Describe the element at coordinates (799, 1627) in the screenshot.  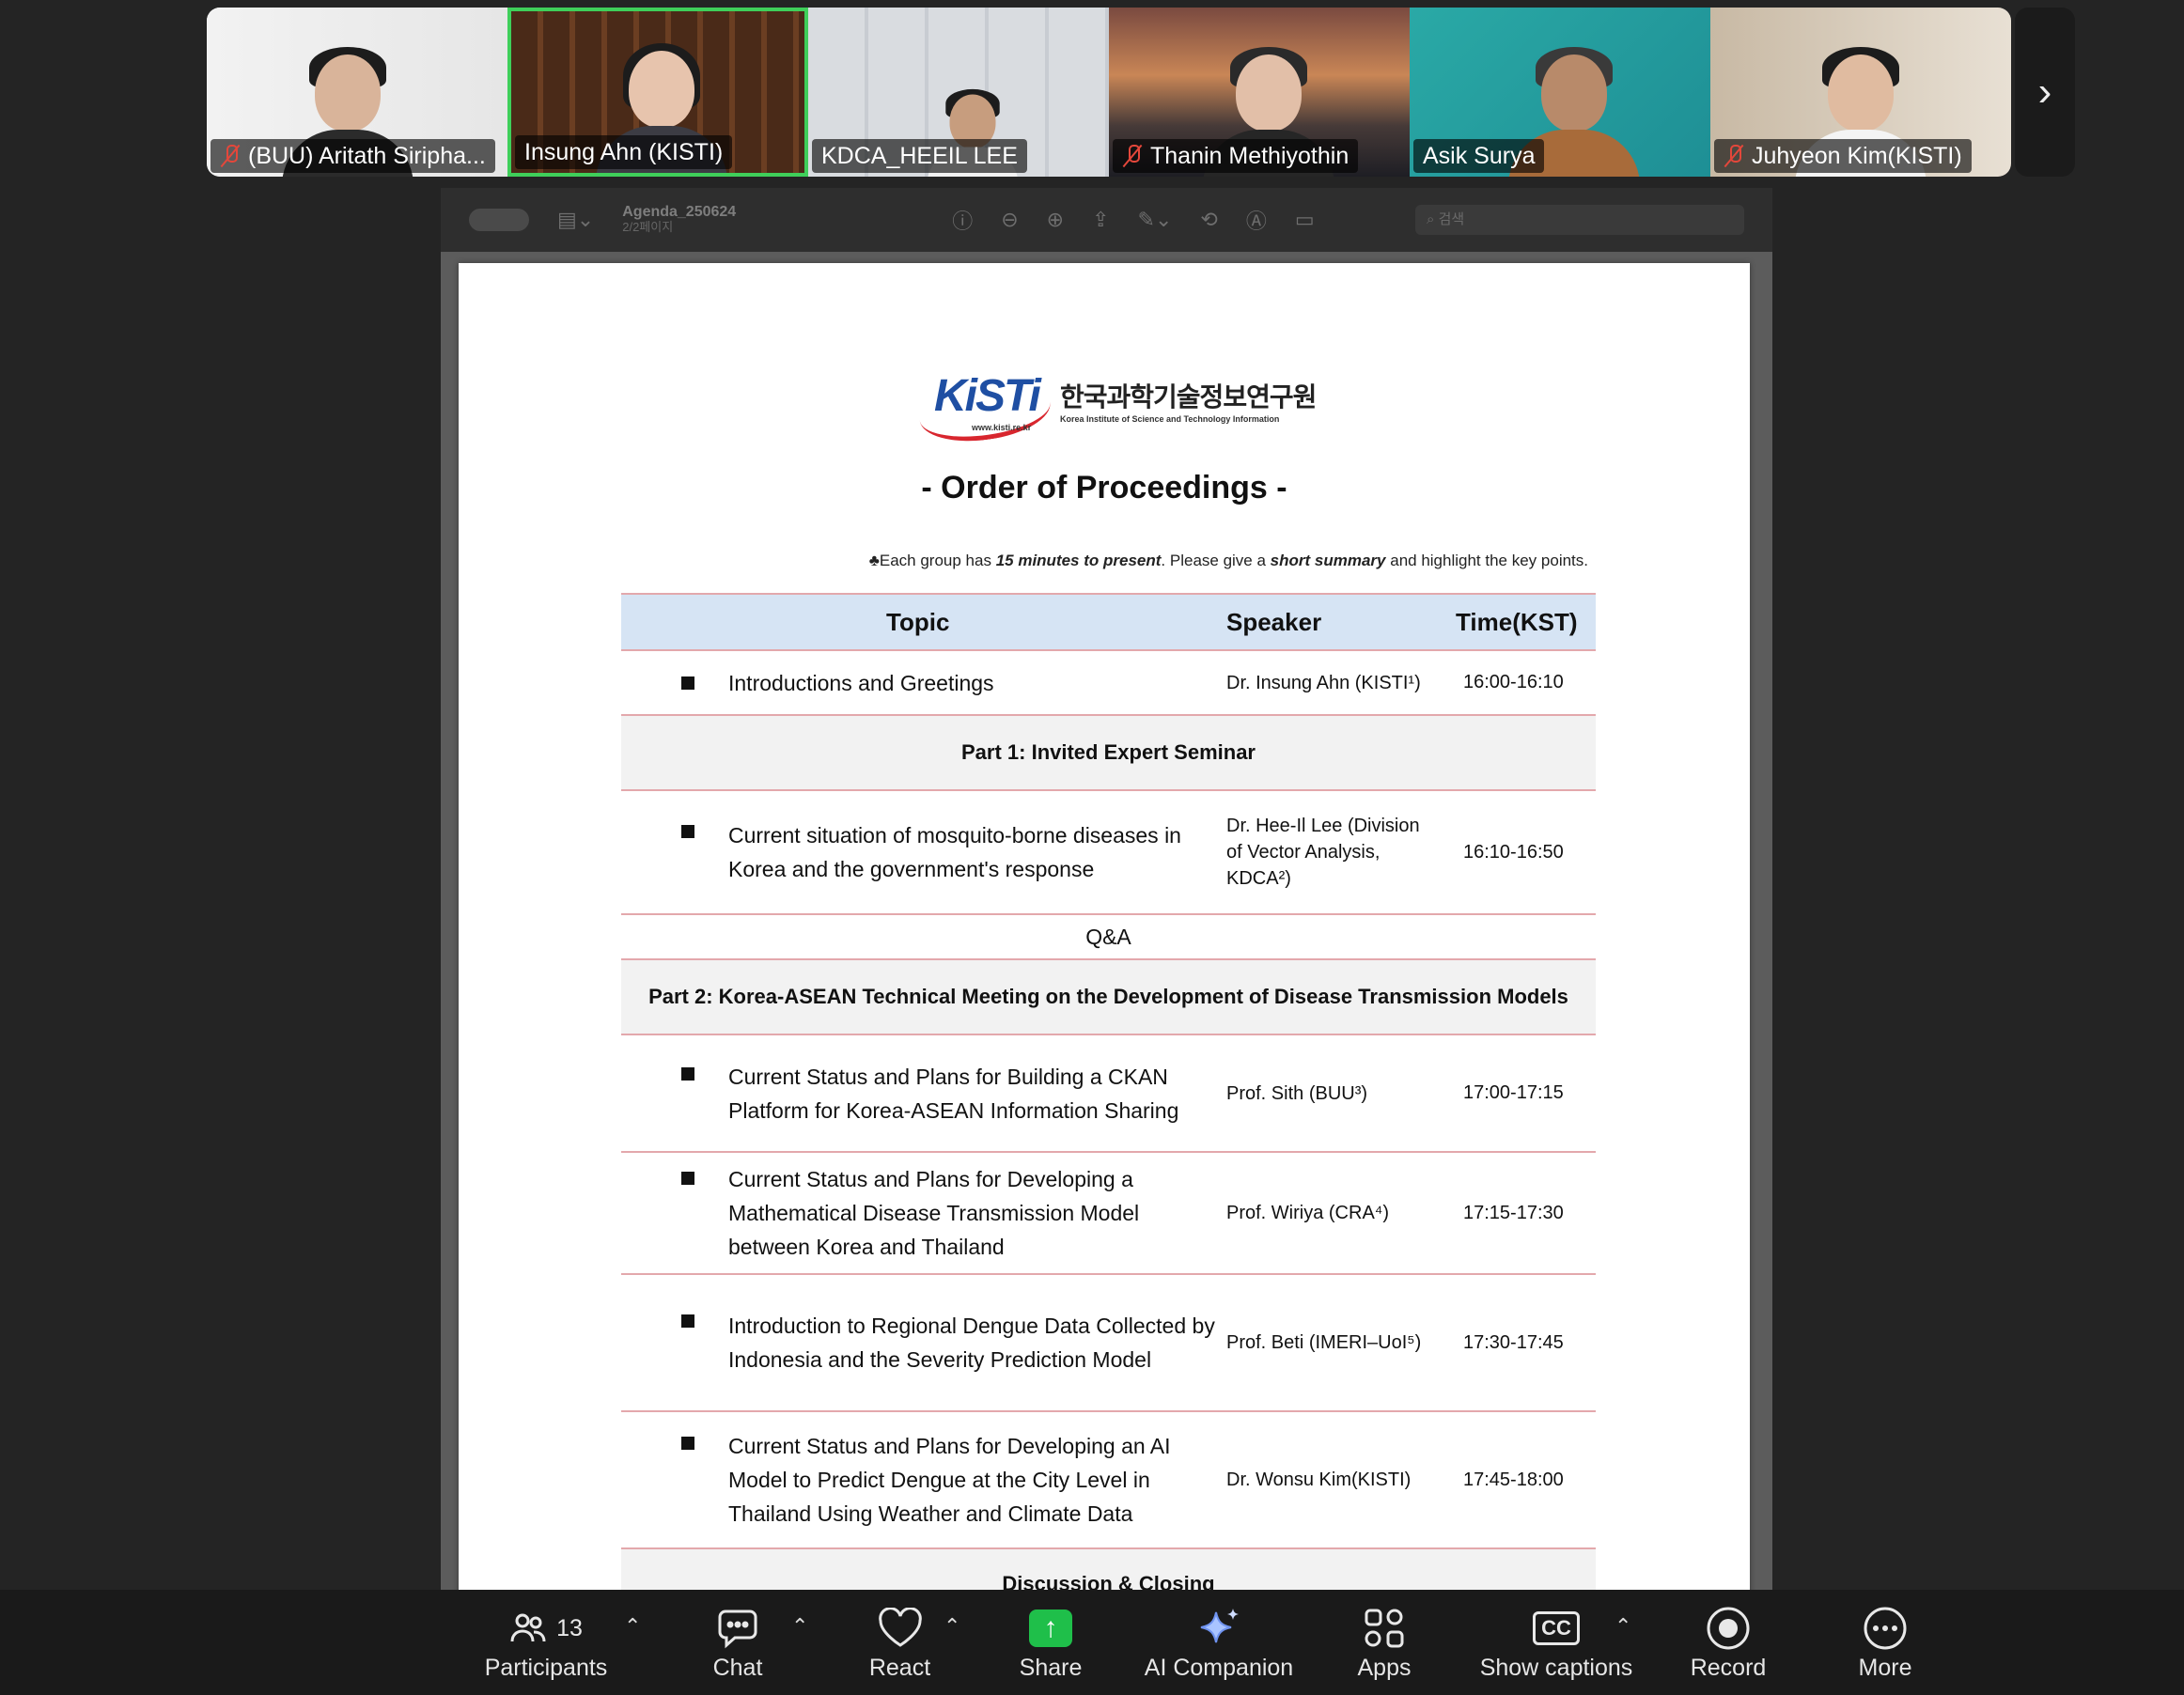
I see `chat-options-chevron-up-icon: ⌃` at that location.